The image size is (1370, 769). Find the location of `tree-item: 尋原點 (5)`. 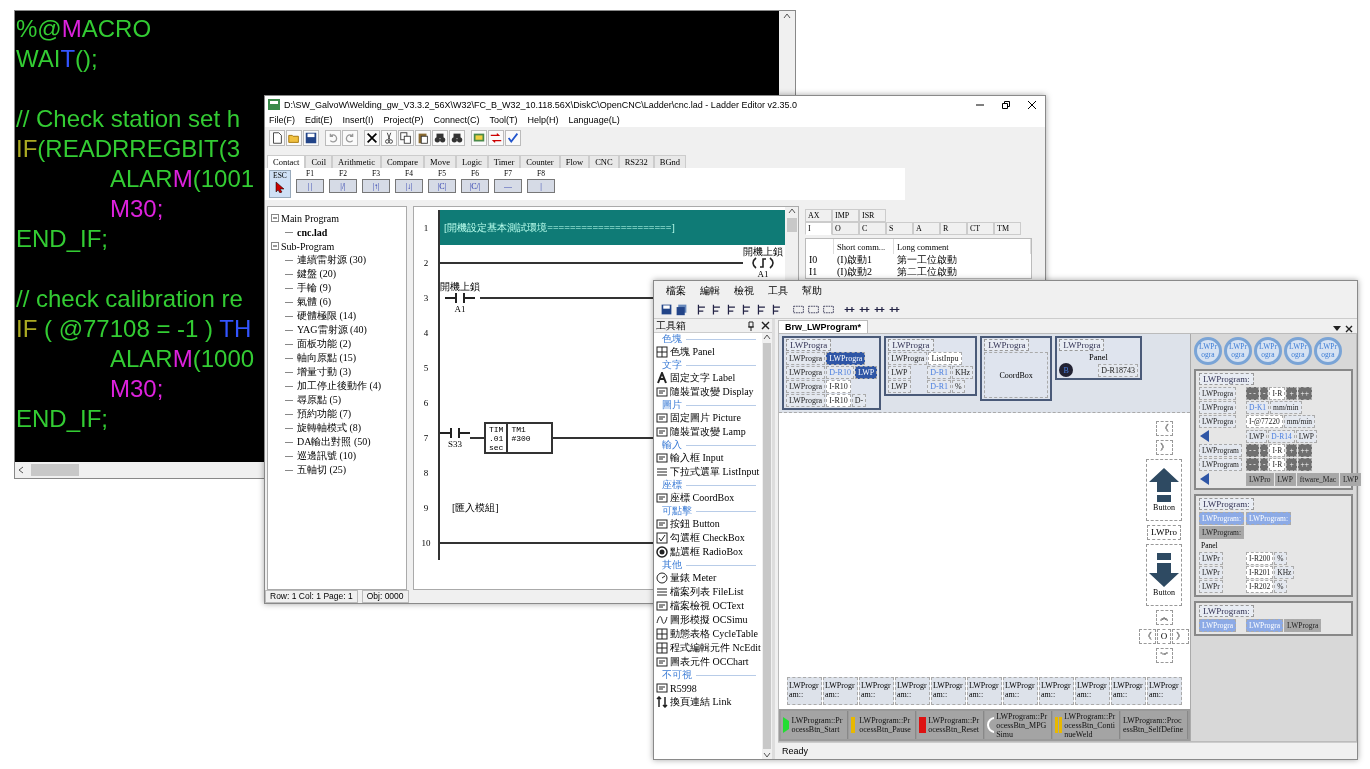

tree-item: 尋原點 (5) is located at coordinates (319, 400).